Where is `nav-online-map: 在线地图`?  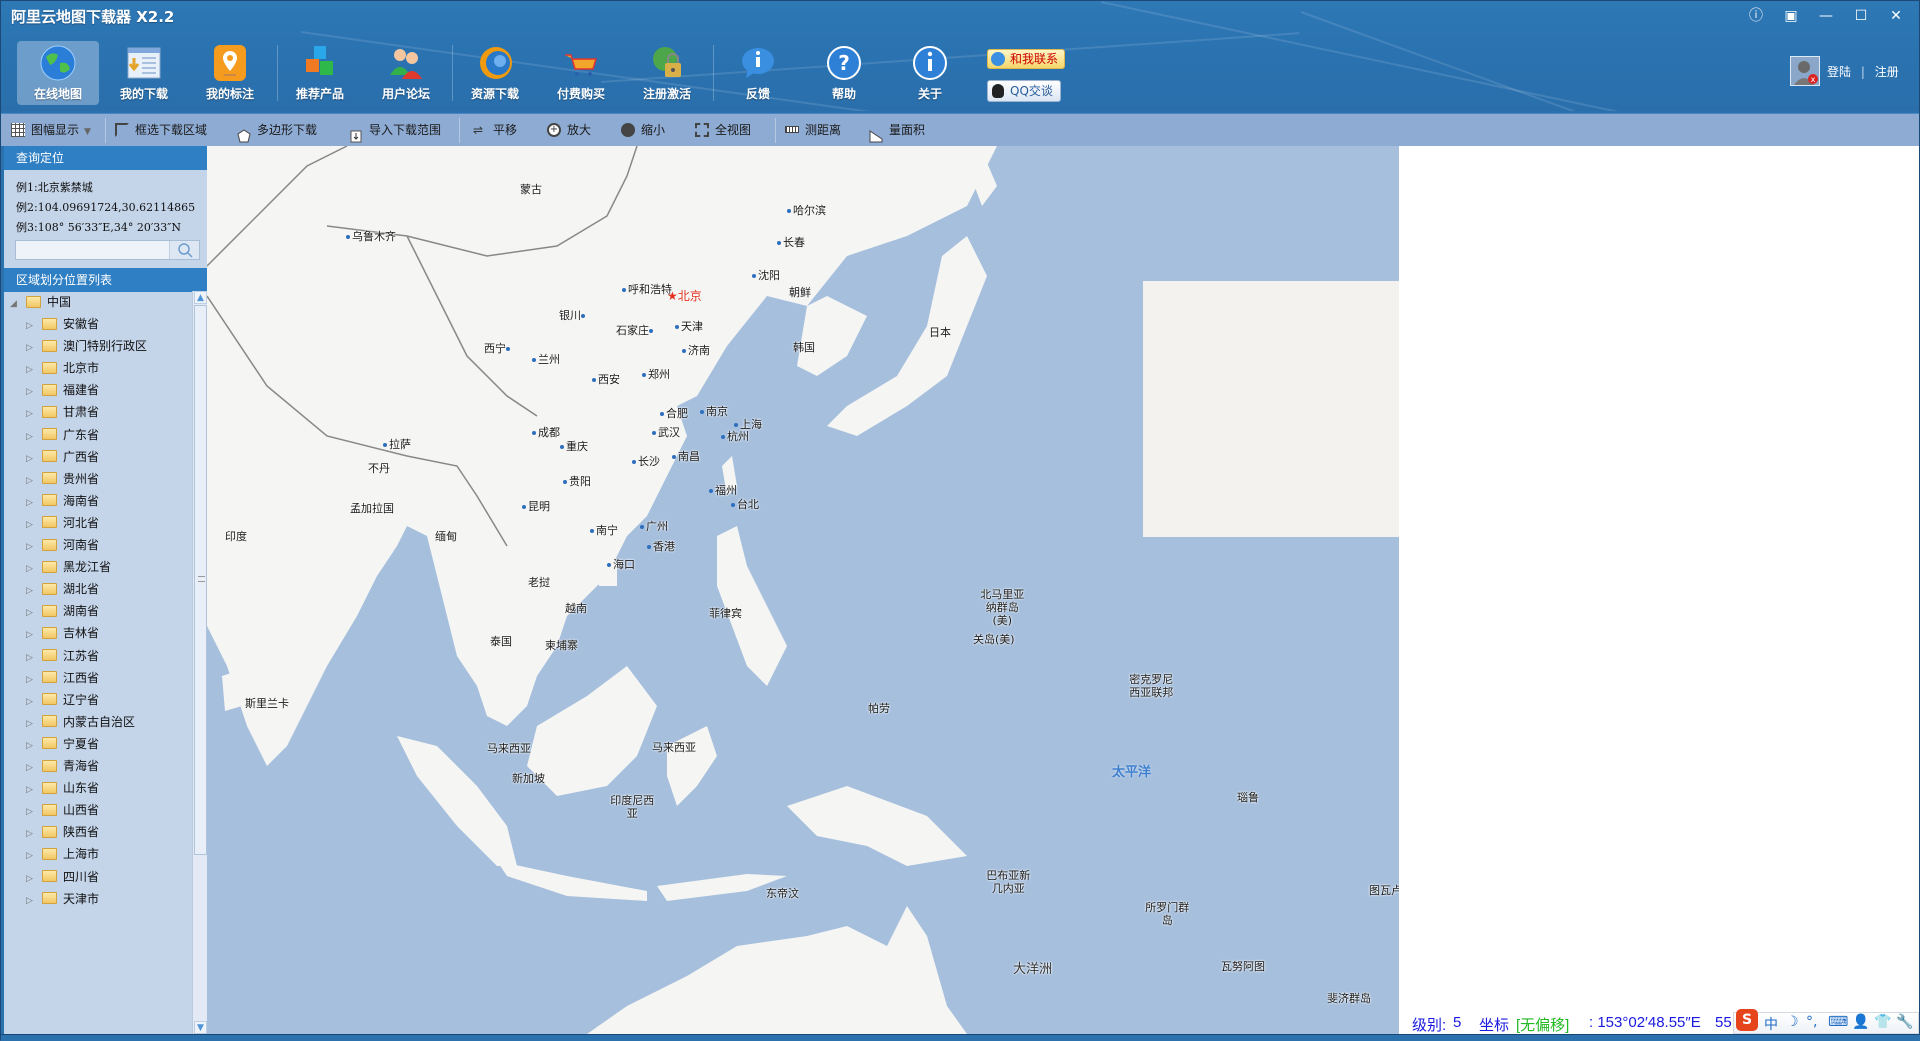 nav-online-map: 在线地图 is located at coordinates (58, 73).